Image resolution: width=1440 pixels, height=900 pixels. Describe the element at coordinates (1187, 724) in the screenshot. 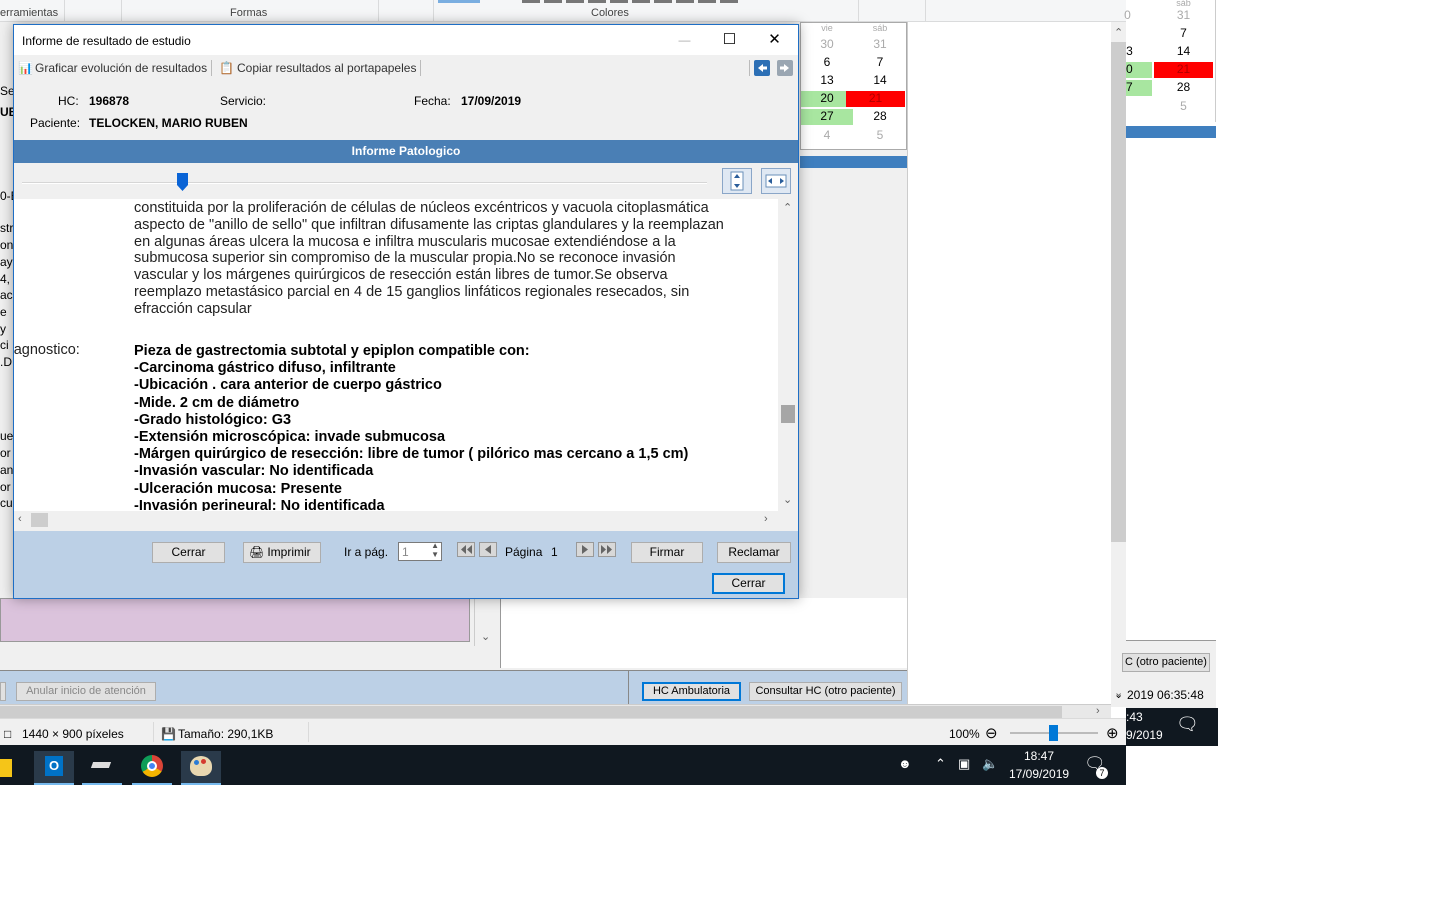

I see `notification-icon: 🗨` at that location.